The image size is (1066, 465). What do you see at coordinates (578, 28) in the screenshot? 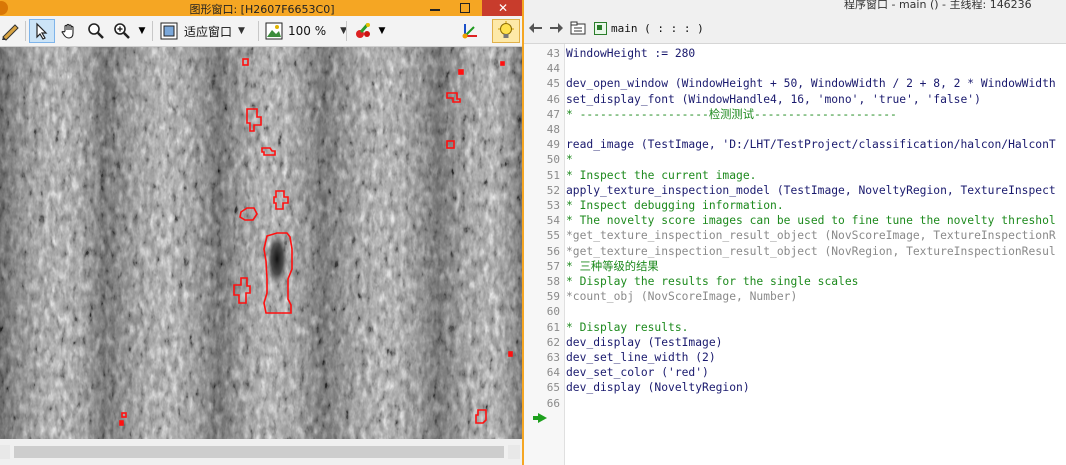
I see `procedure-list-icon` at bounding box center [578, 28].